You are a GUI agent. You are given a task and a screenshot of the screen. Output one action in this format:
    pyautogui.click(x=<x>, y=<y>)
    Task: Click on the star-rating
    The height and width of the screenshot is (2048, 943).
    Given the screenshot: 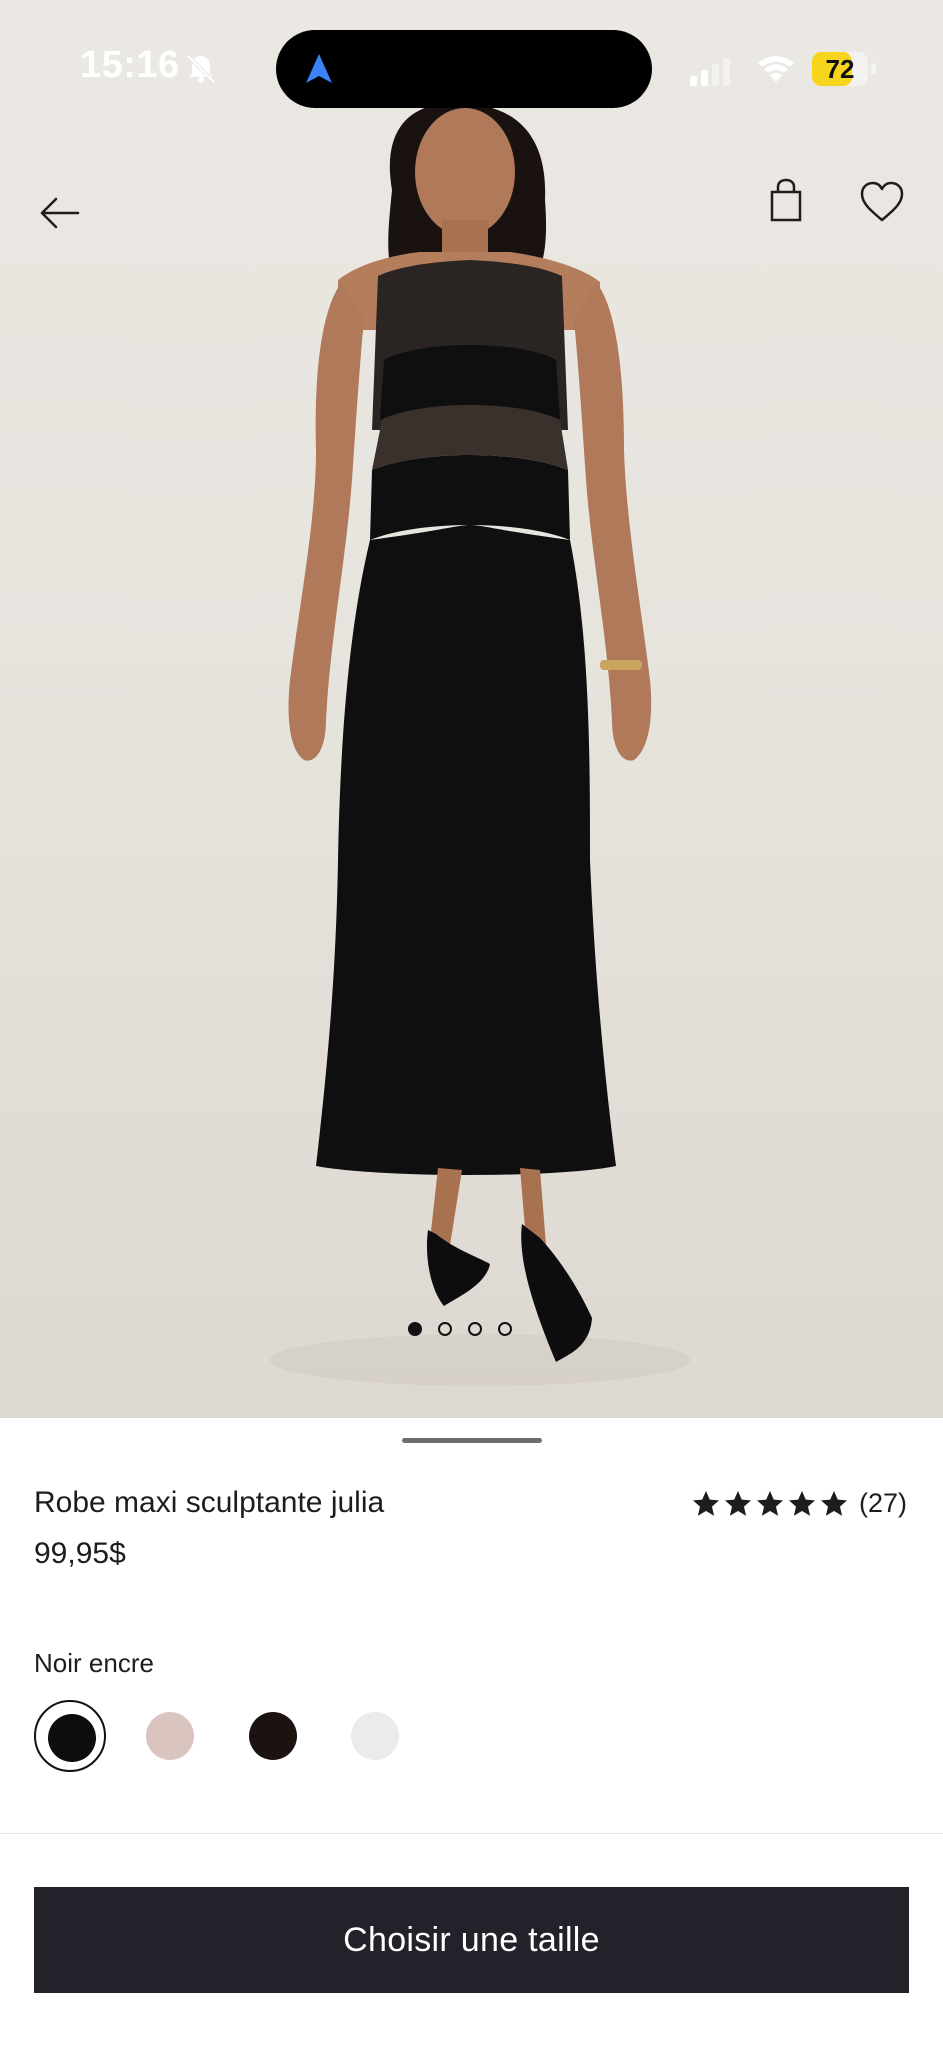 What is the action you would take?
    pyautogui.click(x=770, y=1504)
    